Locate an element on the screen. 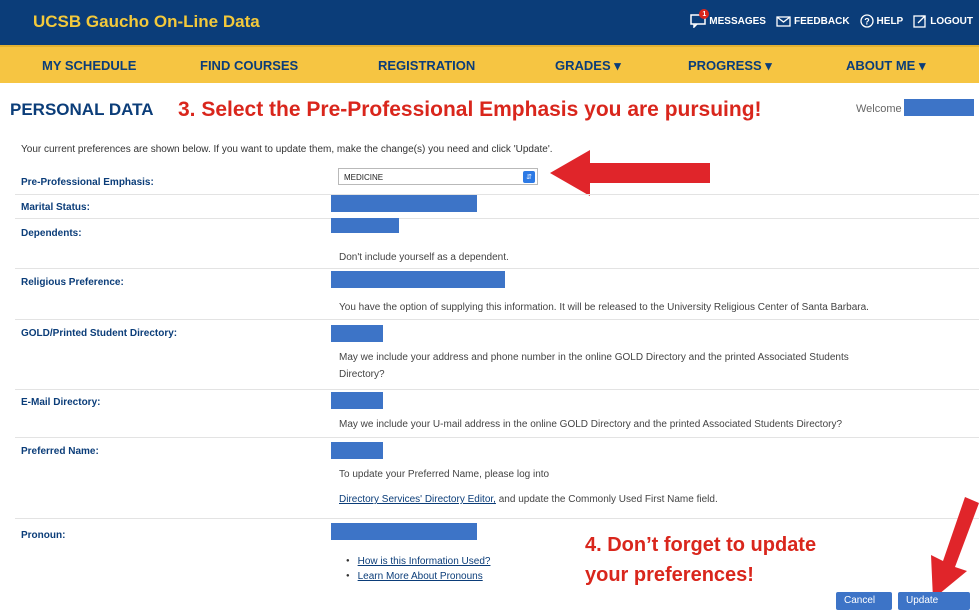 Image resolution: width=979 pixels, height=610 pixels. pronoun-label: Pronoun: is located at coordinates (43, 535).